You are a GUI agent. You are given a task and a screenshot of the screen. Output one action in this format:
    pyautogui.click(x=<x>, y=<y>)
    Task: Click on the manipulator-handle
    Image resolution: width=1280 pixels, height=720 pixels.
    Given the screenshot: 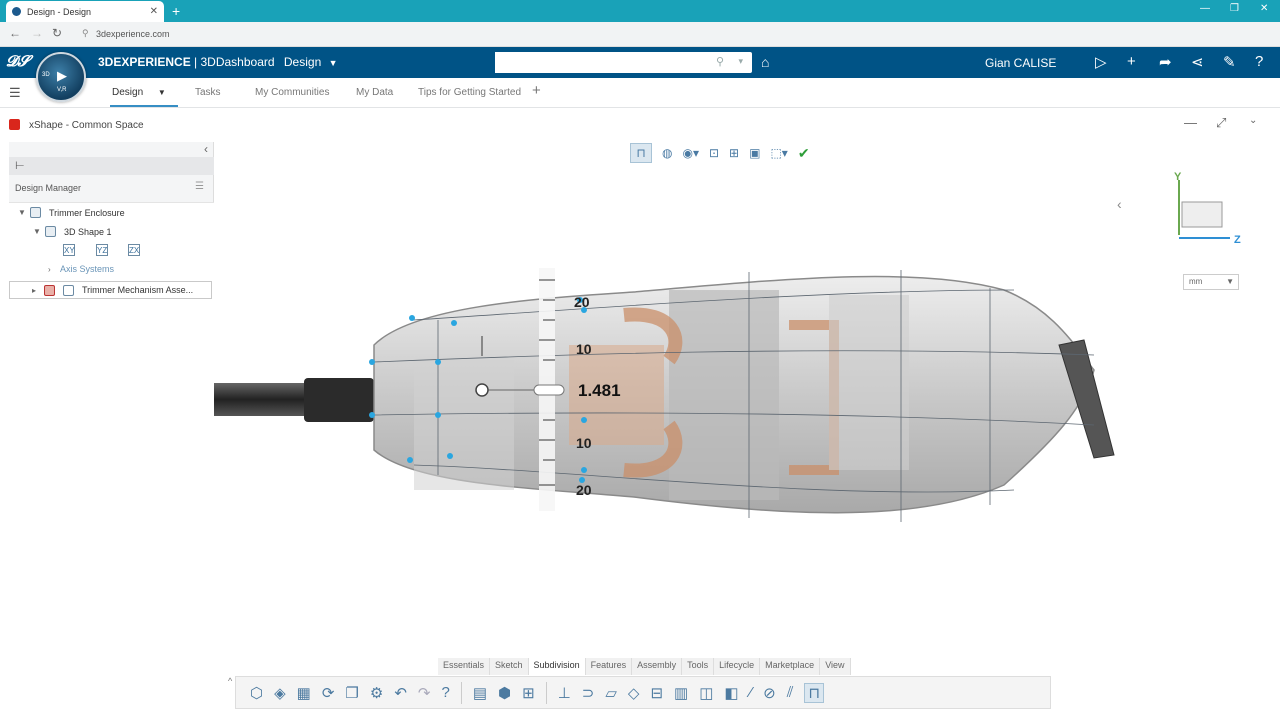 What is the action you would take?
    pyautogui.click(x=482, y=390)
    